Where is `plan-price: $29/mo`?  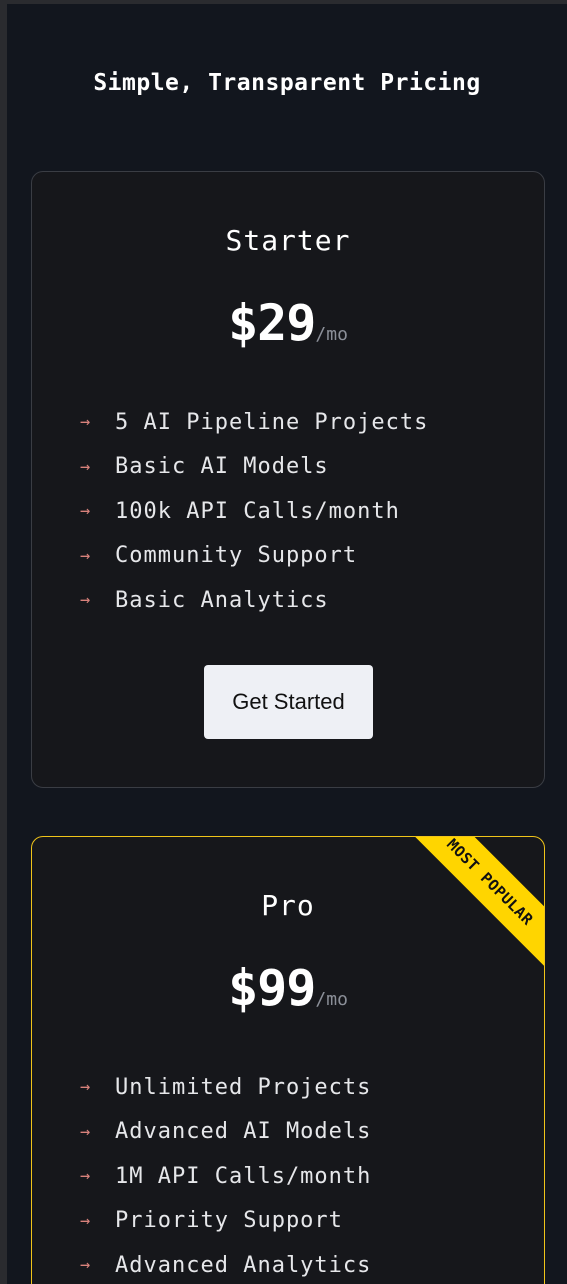
plan-price: $29/mo is located at coordinates (288, 323).